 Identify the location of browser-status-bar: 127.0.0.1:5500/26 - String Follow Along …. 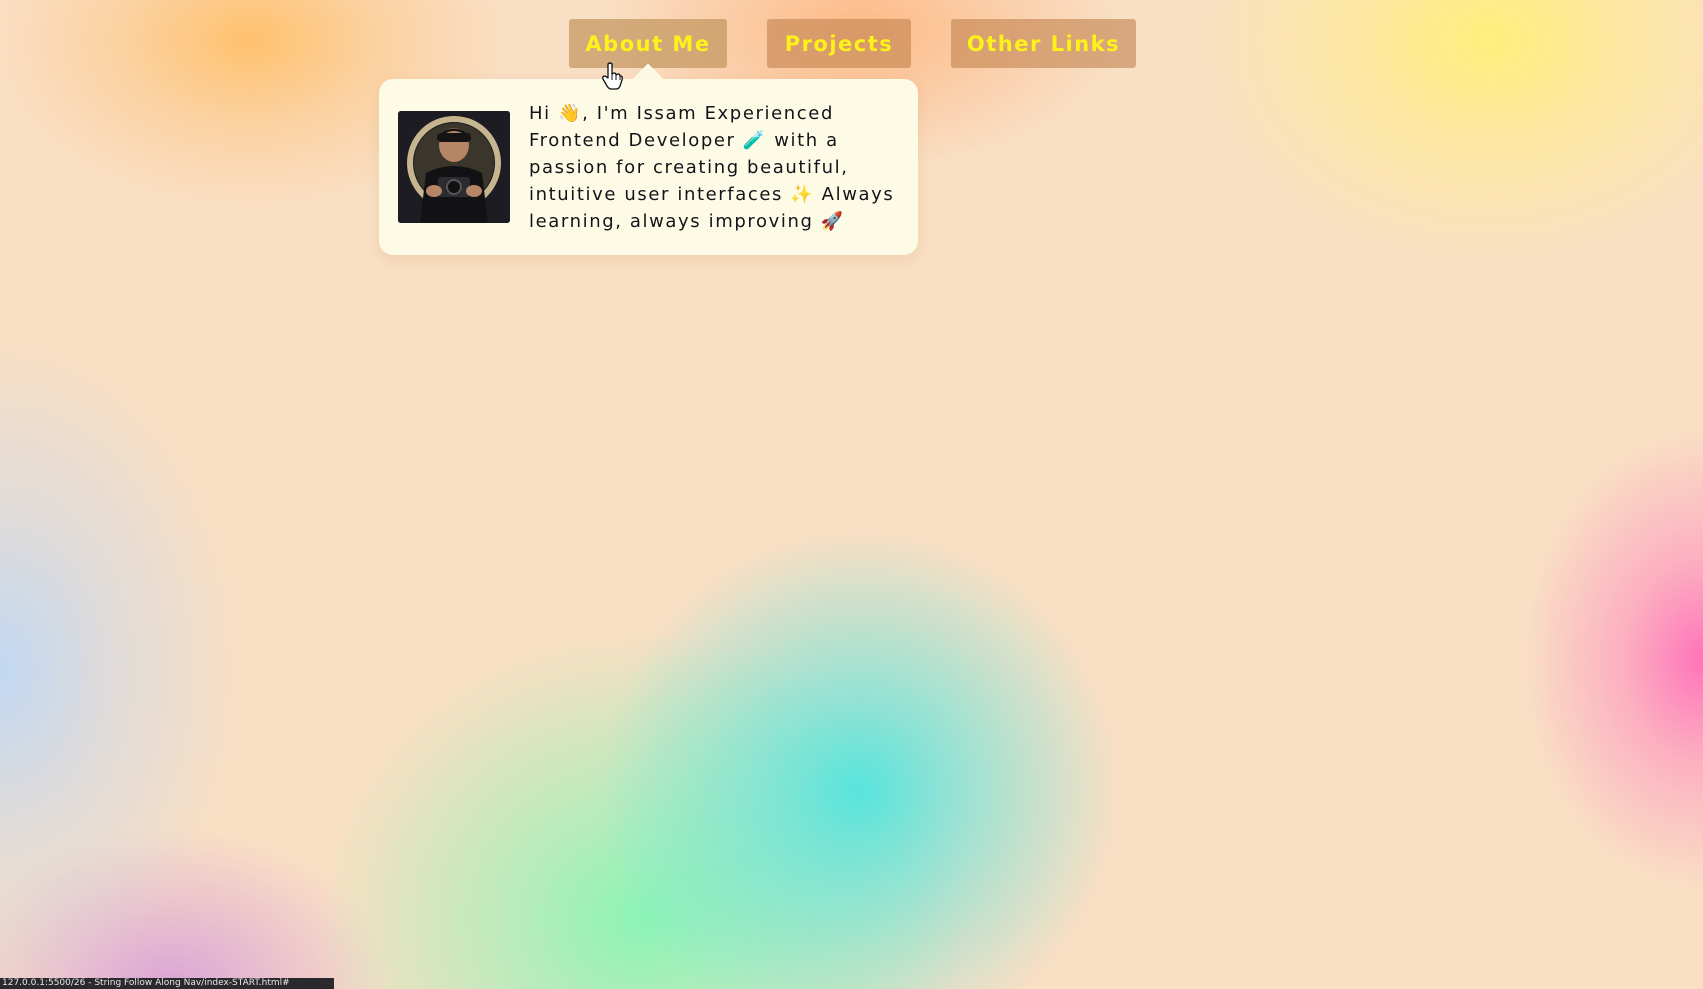
(167, 983).